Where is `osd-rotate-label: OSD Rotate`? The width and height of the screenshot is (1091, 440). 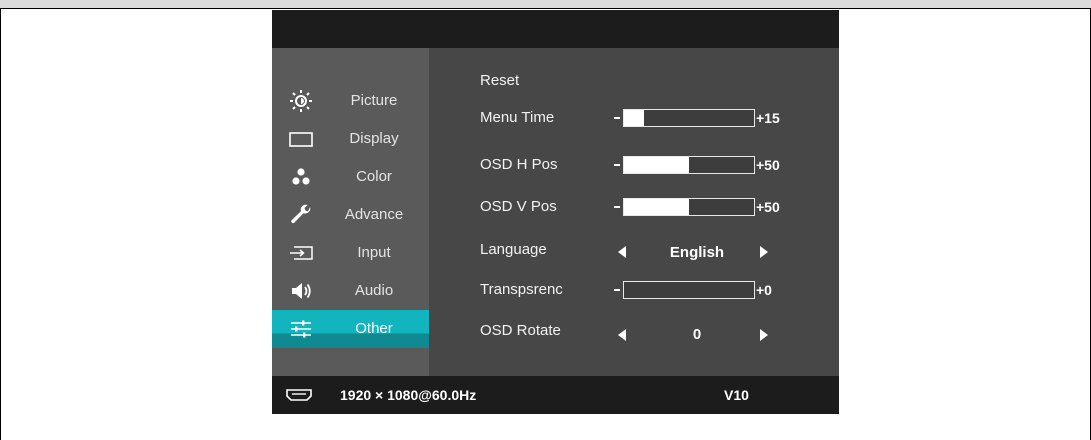
osd-rotate-label: OSD Rotate is located at coordinates (520, 330).